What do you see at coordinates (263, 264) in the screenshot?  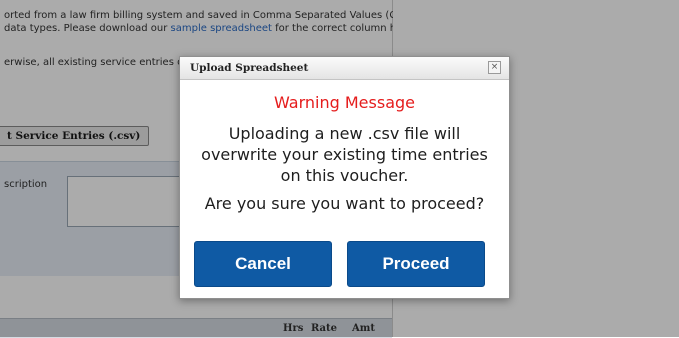 I see `cancel-button: Cancel` at bounding box center [263, 264].